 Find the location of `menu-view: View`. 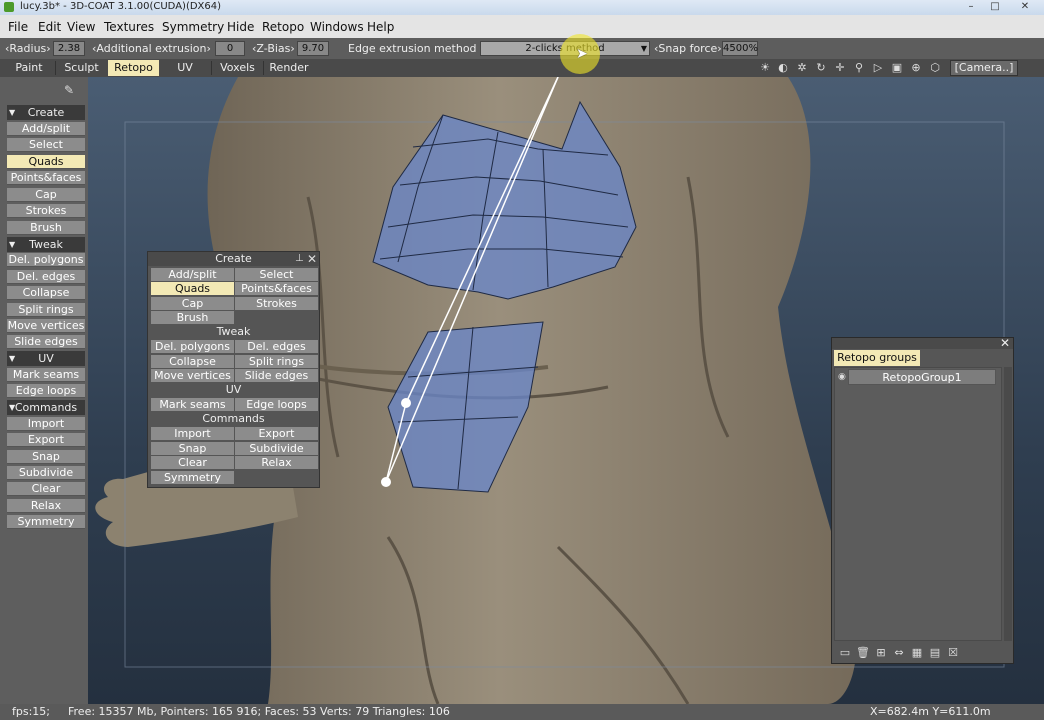

menu-view: View is located at coordinates (81, 27).